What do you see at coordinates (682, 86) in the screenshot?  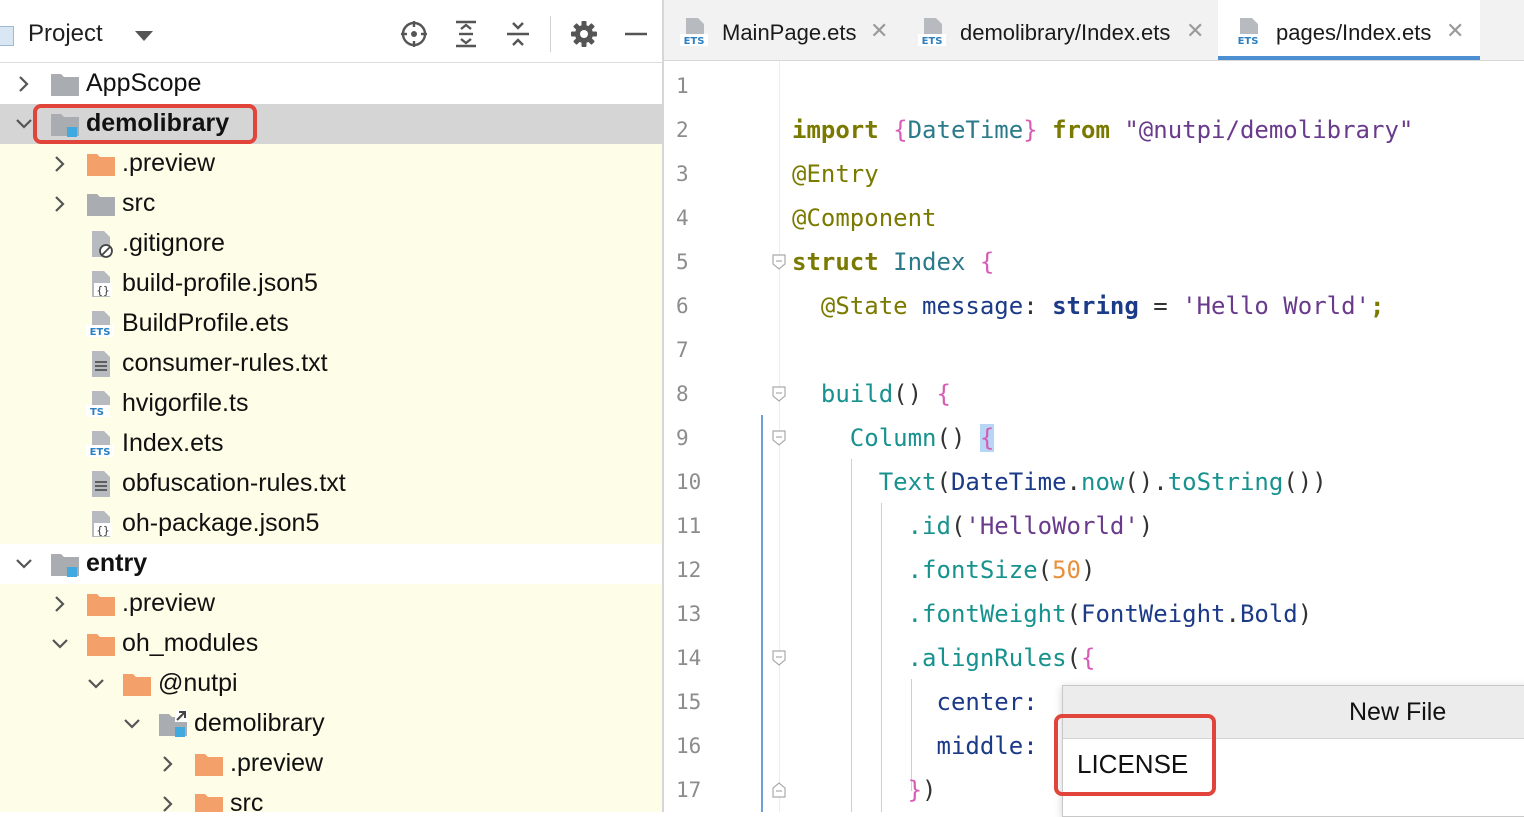 I see `line-number: 1` at bounding box center [682, 86].